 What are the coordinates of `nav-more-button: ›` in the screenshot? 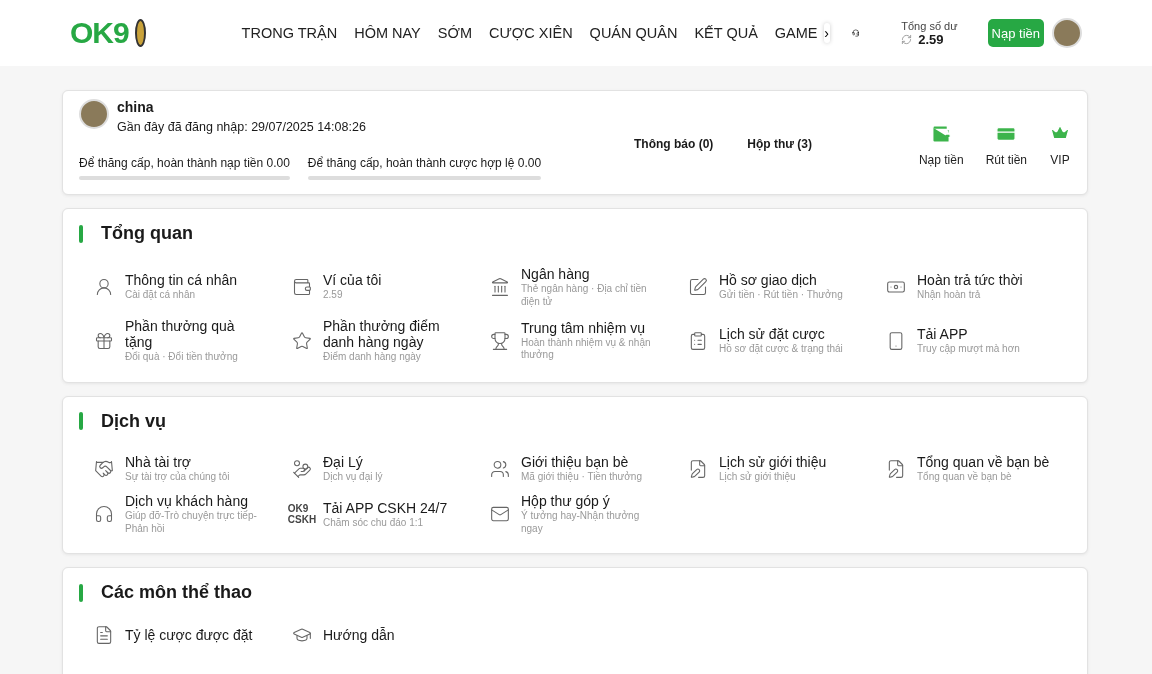 It's located at (826, 33).